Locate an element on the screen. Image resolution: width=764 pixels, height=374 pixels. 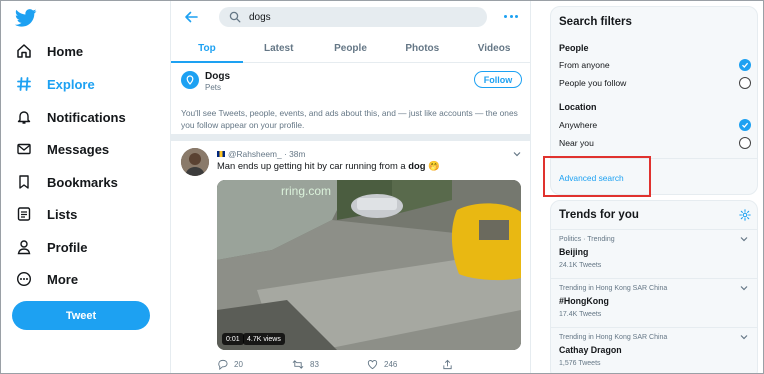
tweet-time: · 38m is located at coordinates (295, 154).